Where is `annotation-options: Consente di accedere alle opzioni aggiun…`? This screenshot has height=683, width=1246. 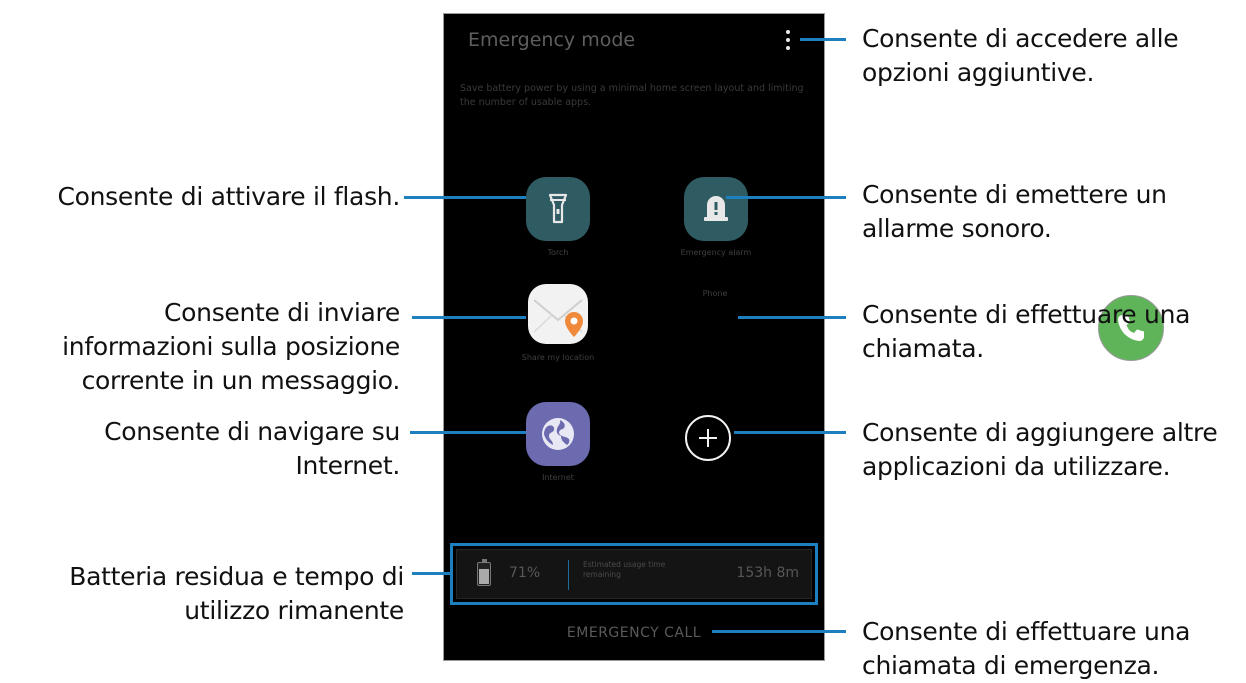
annotation-options: Consente di accedere alle opzioni aggiun… is located at coordinates (1020, 55).